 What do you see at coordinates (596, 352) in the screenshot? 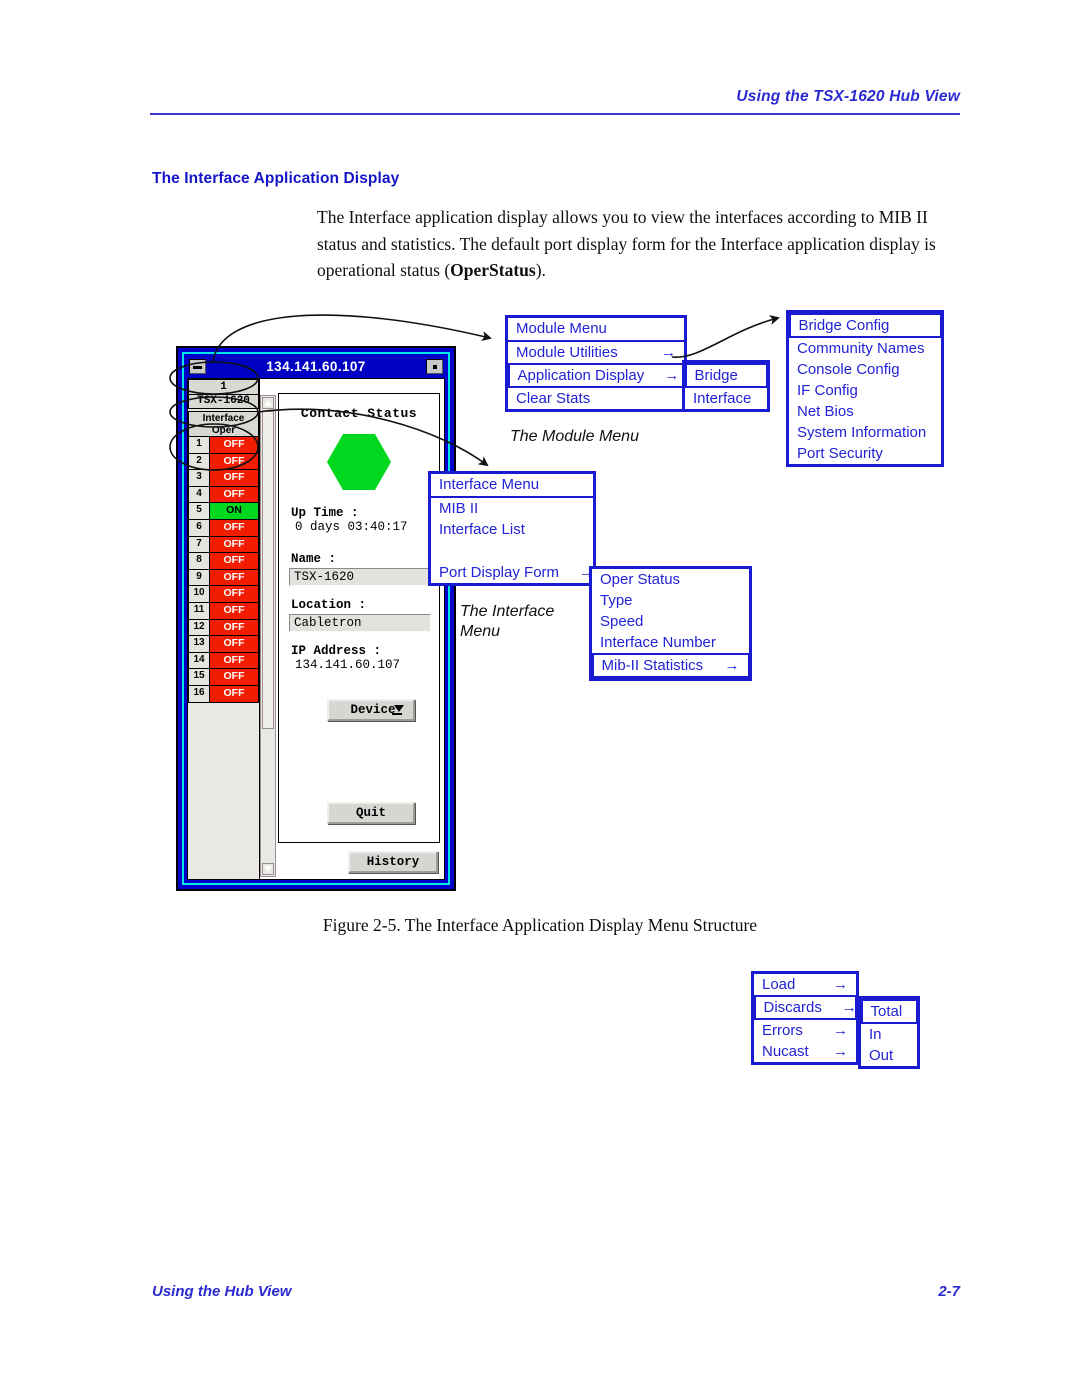
I see `menu-item-module-utilities: Module Utilities →` at bounding box center [596, 352].